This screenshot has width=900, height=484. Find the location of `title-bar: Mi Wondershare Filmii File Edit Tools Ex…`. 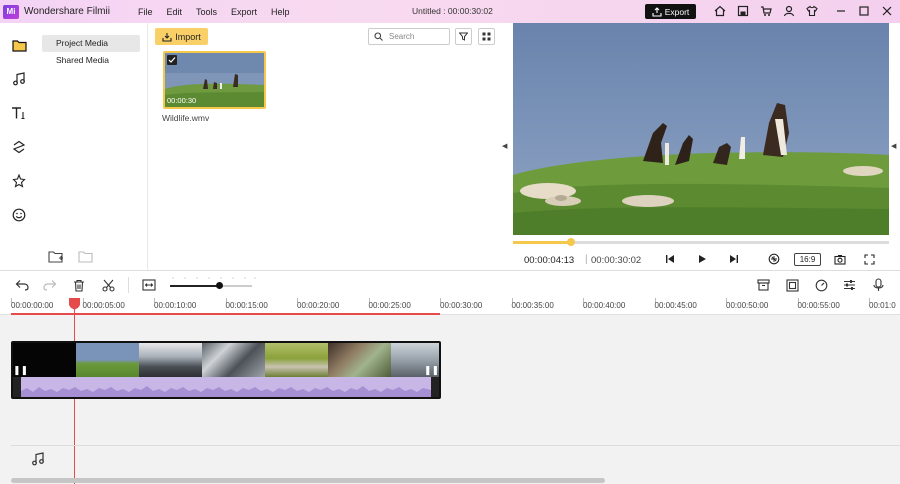

title-bar: Mi Wondershare Filmii File Edit Tools Ex… is located at coordinates (450, 11).